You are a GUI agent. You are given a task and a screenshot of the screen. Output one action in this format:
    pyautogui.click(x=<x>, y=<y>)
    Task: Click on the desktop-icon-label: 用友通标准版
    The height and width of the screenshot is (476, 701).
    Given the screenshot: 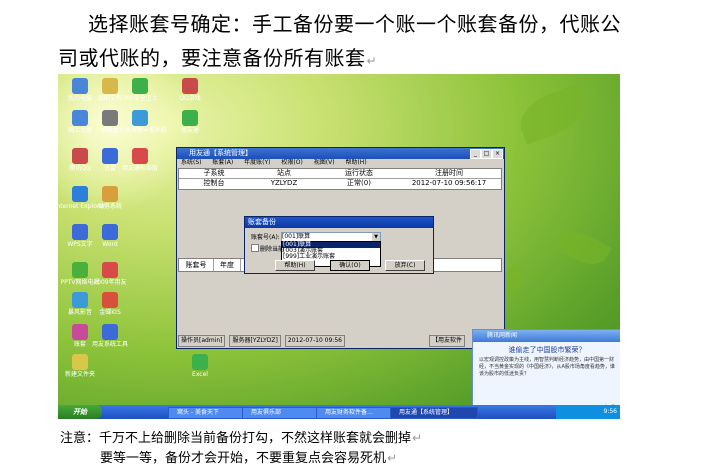 What is the action you would take?
    pyautogui.click(x=139, y=168)
    